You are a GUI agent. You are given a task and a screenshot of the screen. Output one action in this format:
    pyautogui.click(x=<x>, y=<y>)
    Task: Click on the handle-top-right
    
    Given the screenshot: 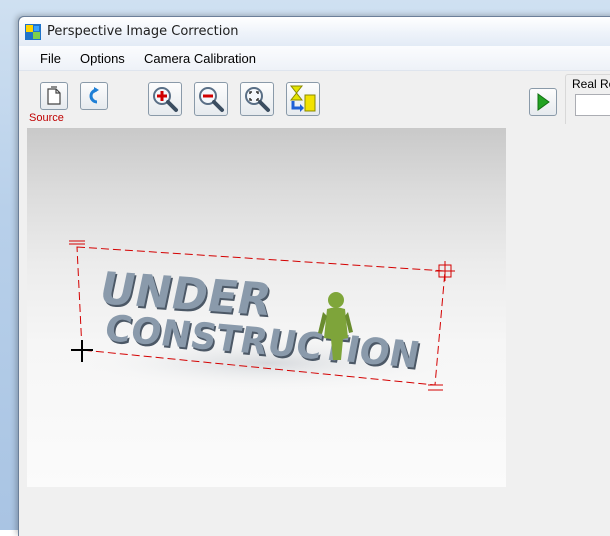 What is the action you would take?
    pyautogui.click(x=445, y=271)
    